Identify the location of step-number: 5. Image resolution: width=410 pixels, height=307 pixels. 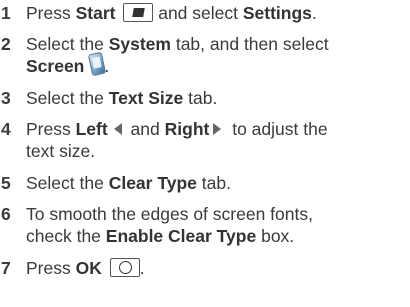
(6, 183).